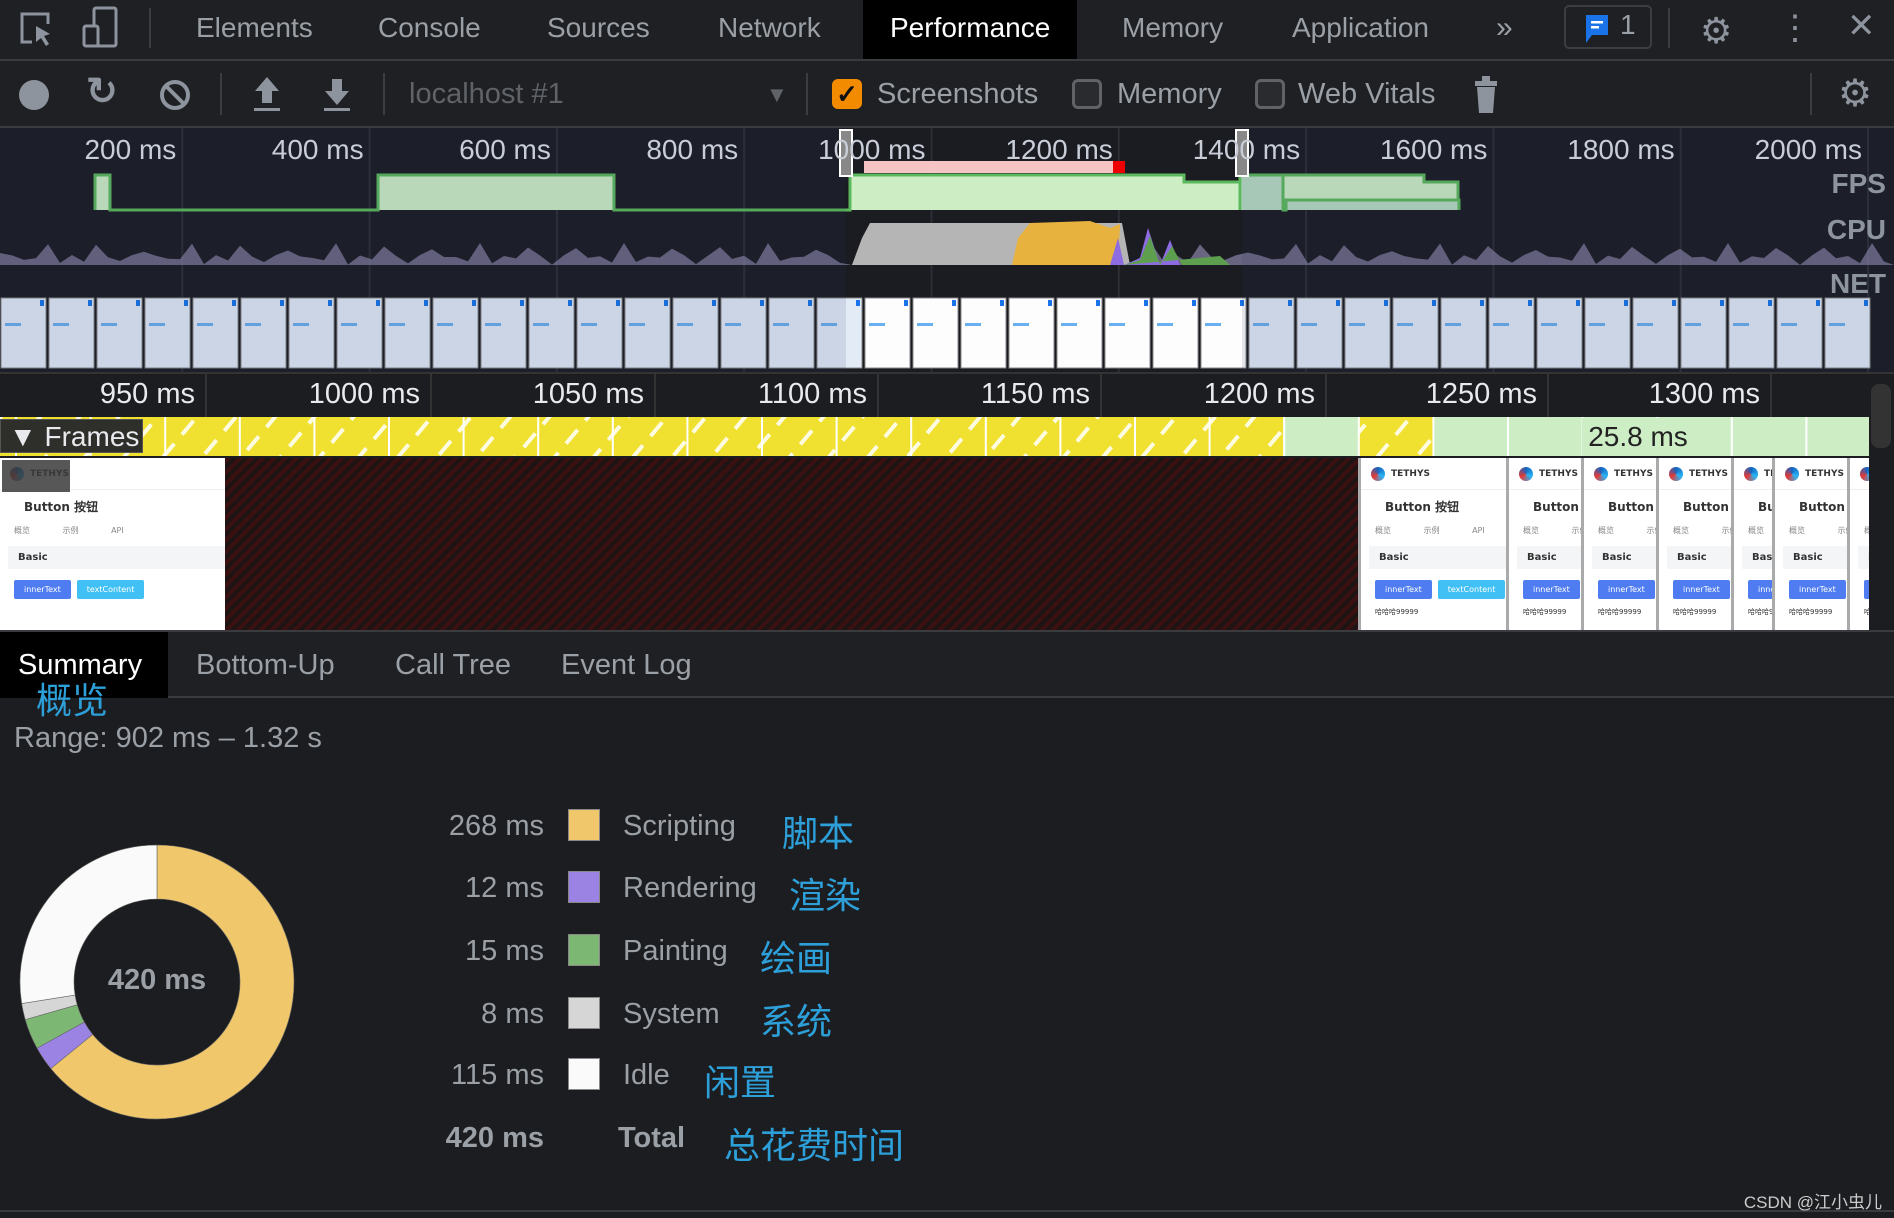  Describe the element at coordinates (102, 28) in the screenshot. I see `device-toolbar-icon` at that location.